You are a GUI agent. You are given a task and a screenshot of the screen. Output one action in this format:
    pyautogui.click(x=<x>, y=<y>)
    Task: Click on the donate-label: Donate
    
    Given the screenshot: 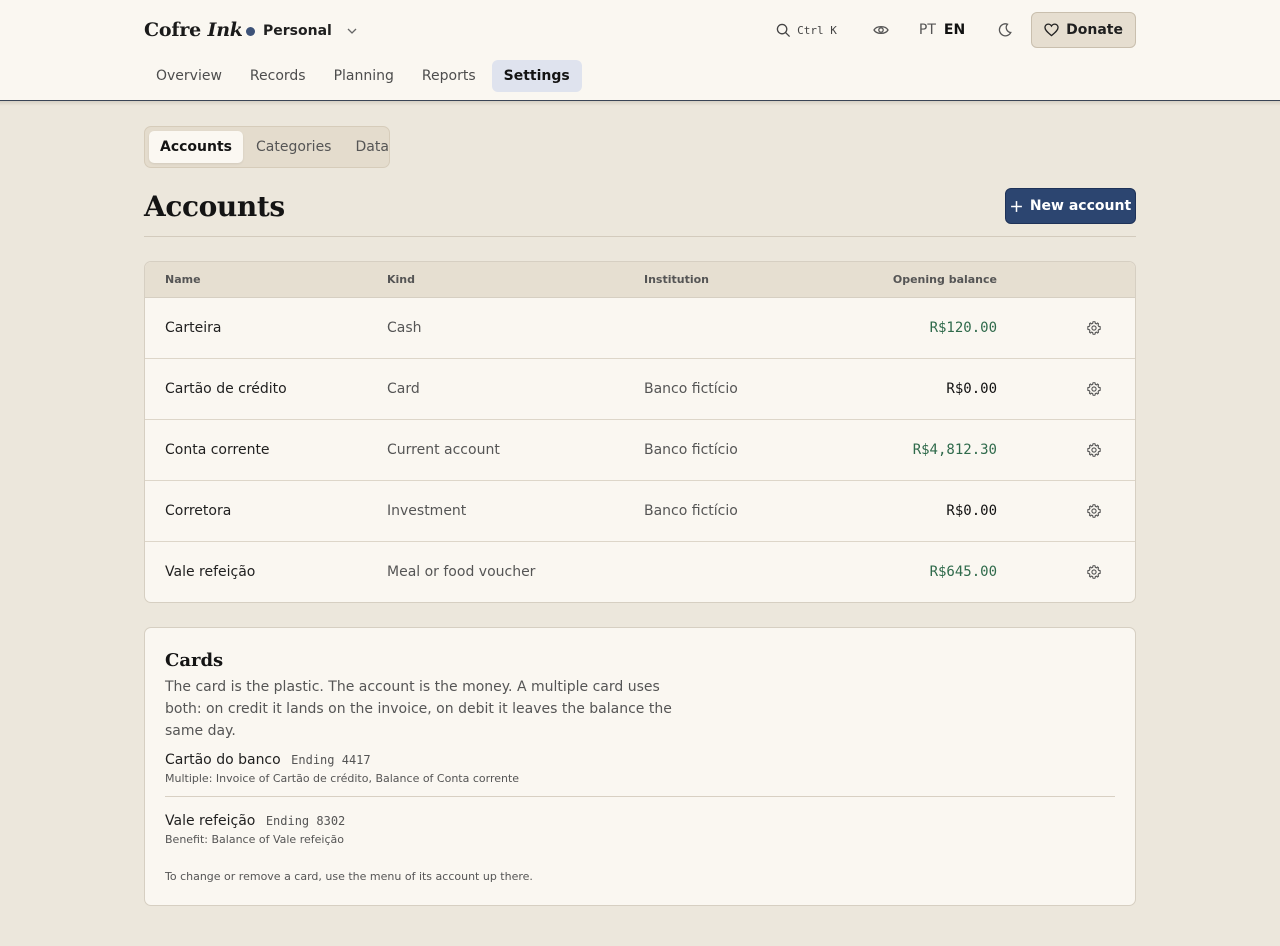 What is the action you would take?
    pyautogui.click(x=1094, y=30)
    